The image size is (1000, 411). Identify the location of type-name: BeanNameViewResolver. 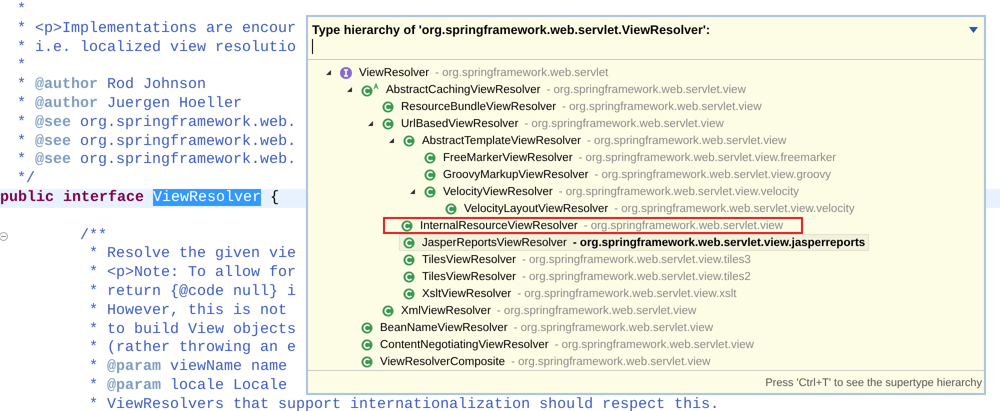
(444, 328).